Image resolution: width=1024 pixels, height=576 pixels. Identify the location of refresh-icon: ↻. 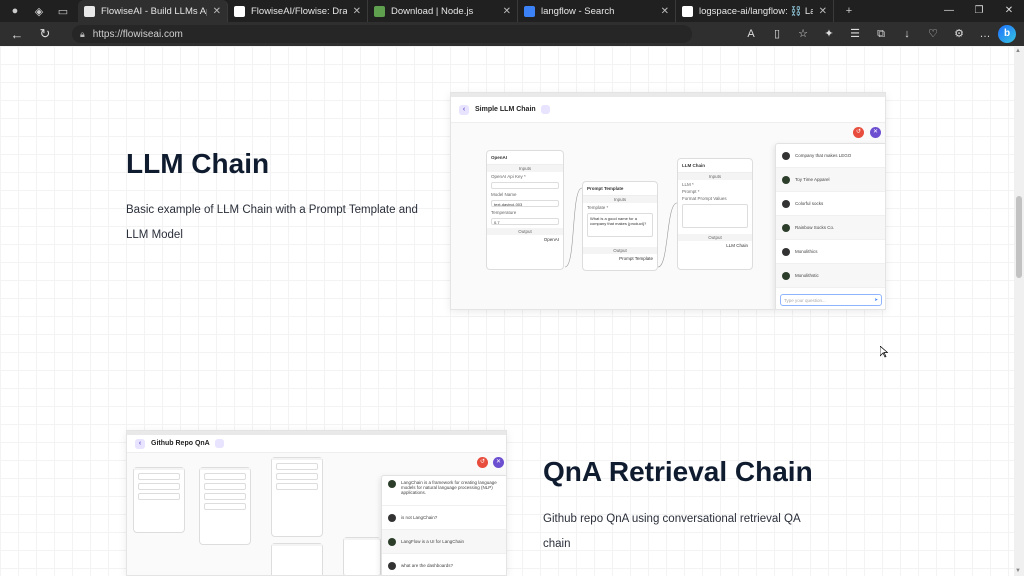
(45, 34).